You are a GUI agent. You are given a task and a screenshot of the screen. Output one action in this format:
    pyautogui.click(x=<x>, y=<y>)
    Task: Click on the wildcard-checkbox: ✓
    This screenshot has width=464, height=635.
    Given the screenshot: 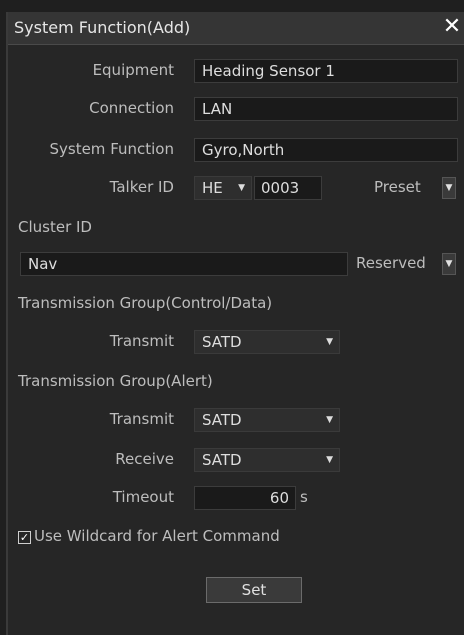 What is the action you would take?
    pyautogui.click(x=24, y=537)
    